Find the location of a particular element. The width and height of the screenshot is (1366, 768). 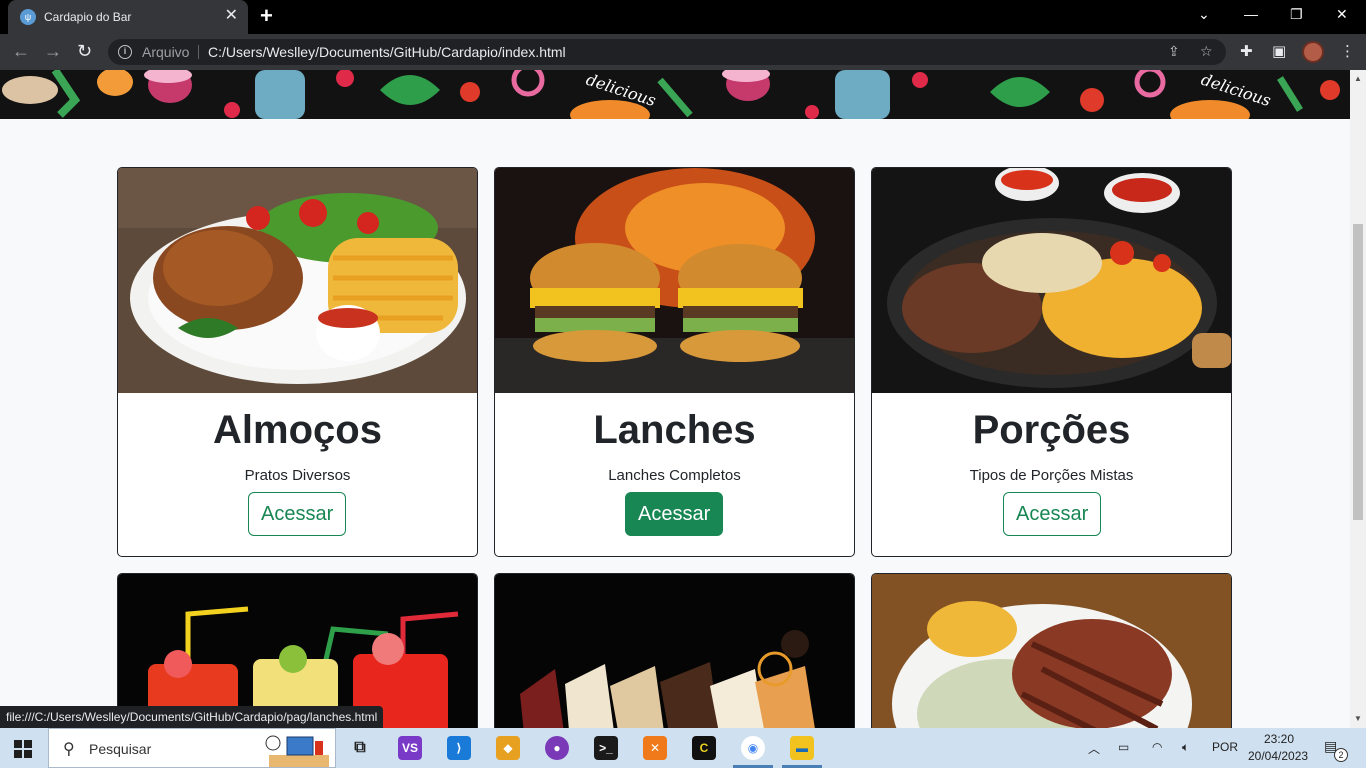

card-title: Almoços is located at coordinates (297, 430).